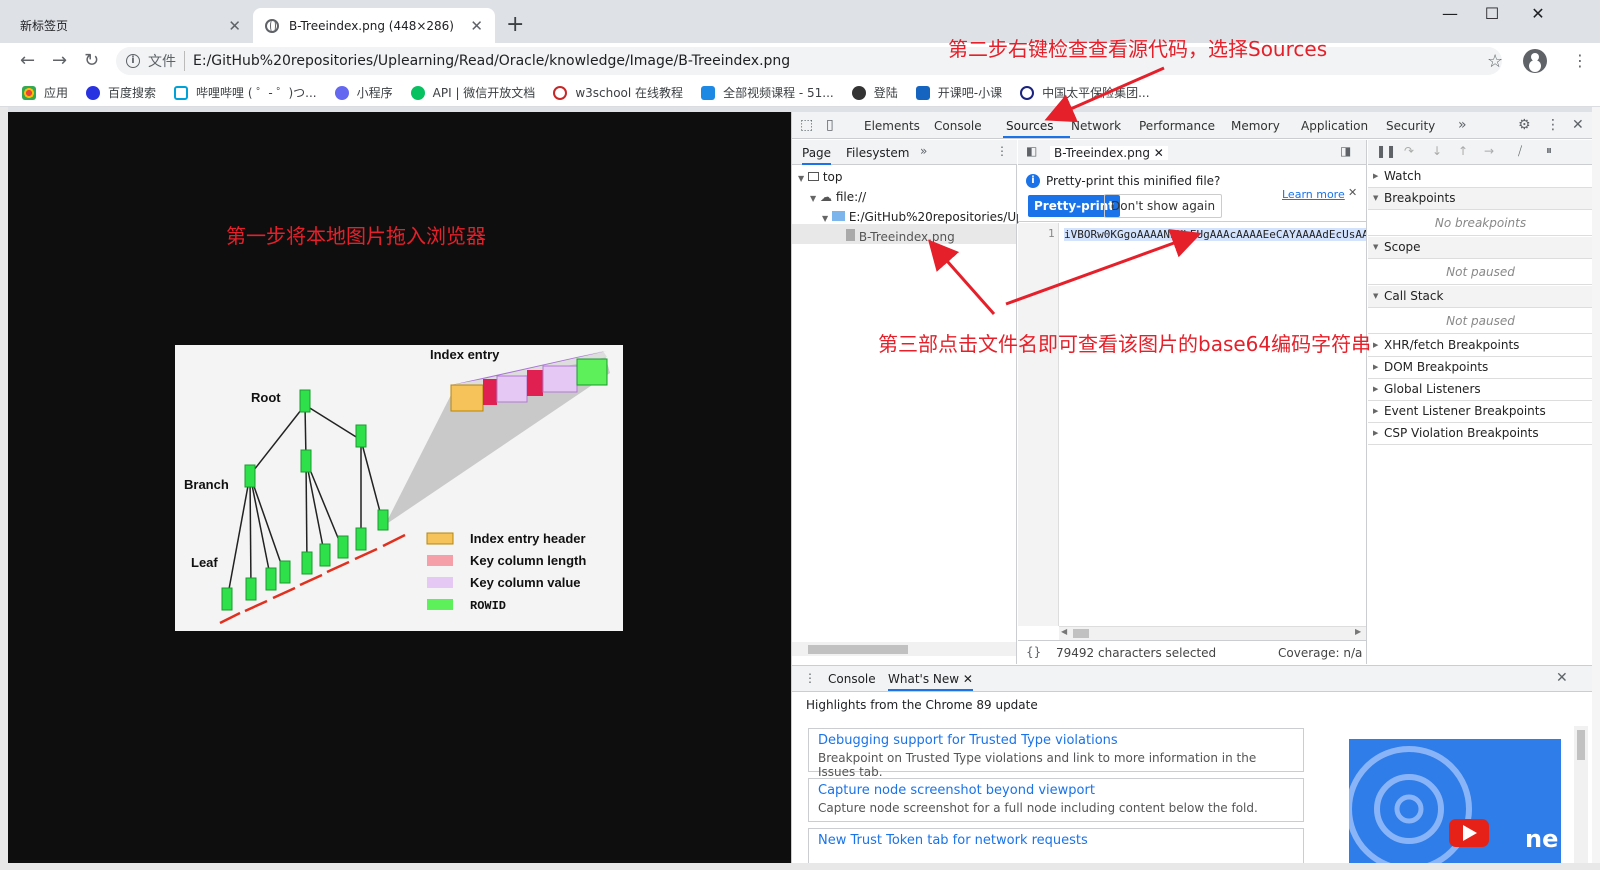 This screenshot has height=870, width=1600. Describe the element at coordinates (1334, 126) in the screenshot. I see `tab-application: Application` at that location.